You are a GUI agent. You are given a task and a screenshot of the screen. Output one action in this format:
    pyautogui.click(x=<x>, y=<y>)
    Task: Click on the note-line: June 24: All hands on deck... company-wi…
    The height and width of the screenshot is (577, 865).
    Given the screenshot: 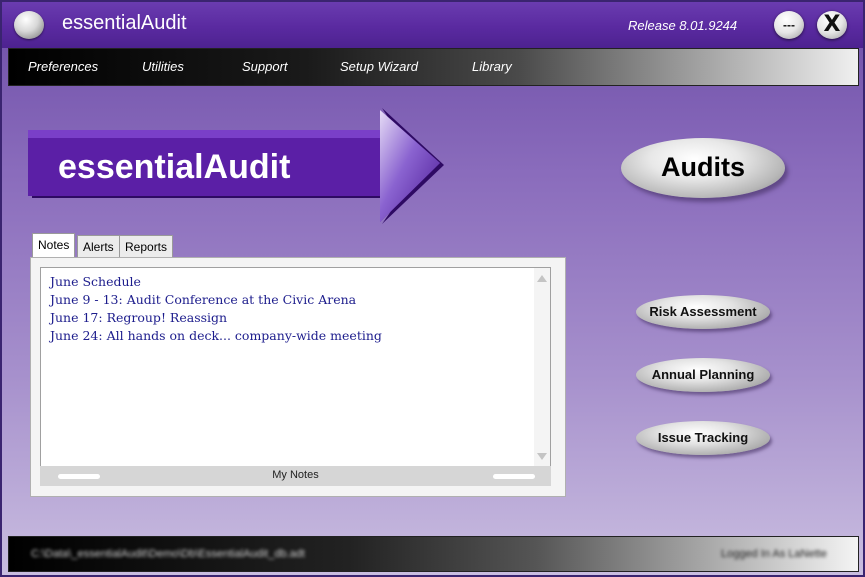 What is the action you would take?
    pyautogui.click(x=216, y=335)
    